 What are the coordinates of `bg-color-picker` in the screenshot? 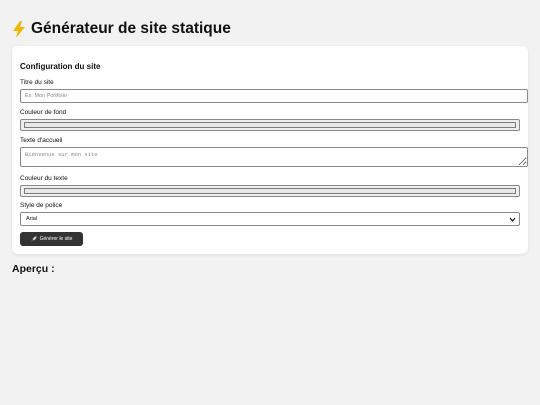 It's located at (270, 125).